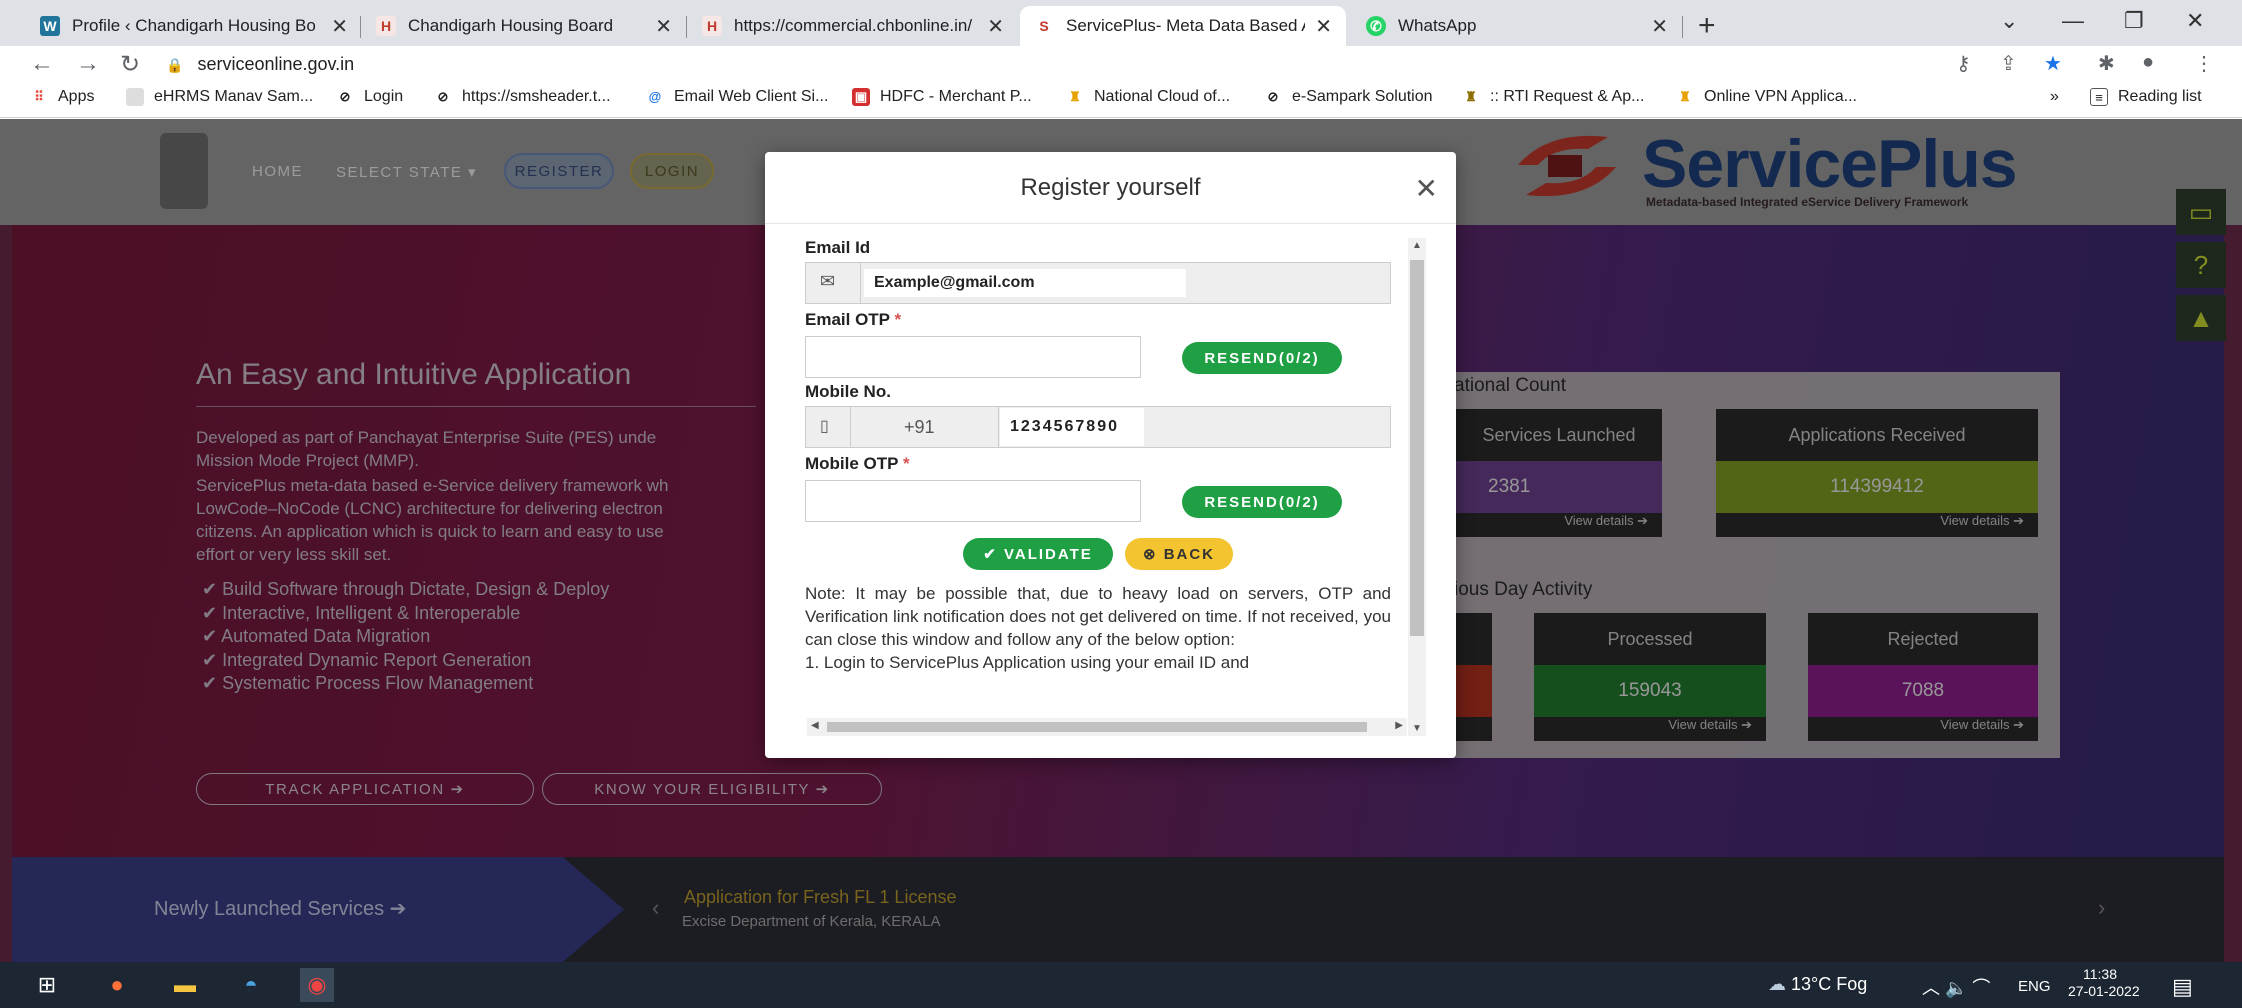  Describe the element at coordinates (2009, 21) in the screenshot. I see `tab-search-icon: ⌄` at that location.